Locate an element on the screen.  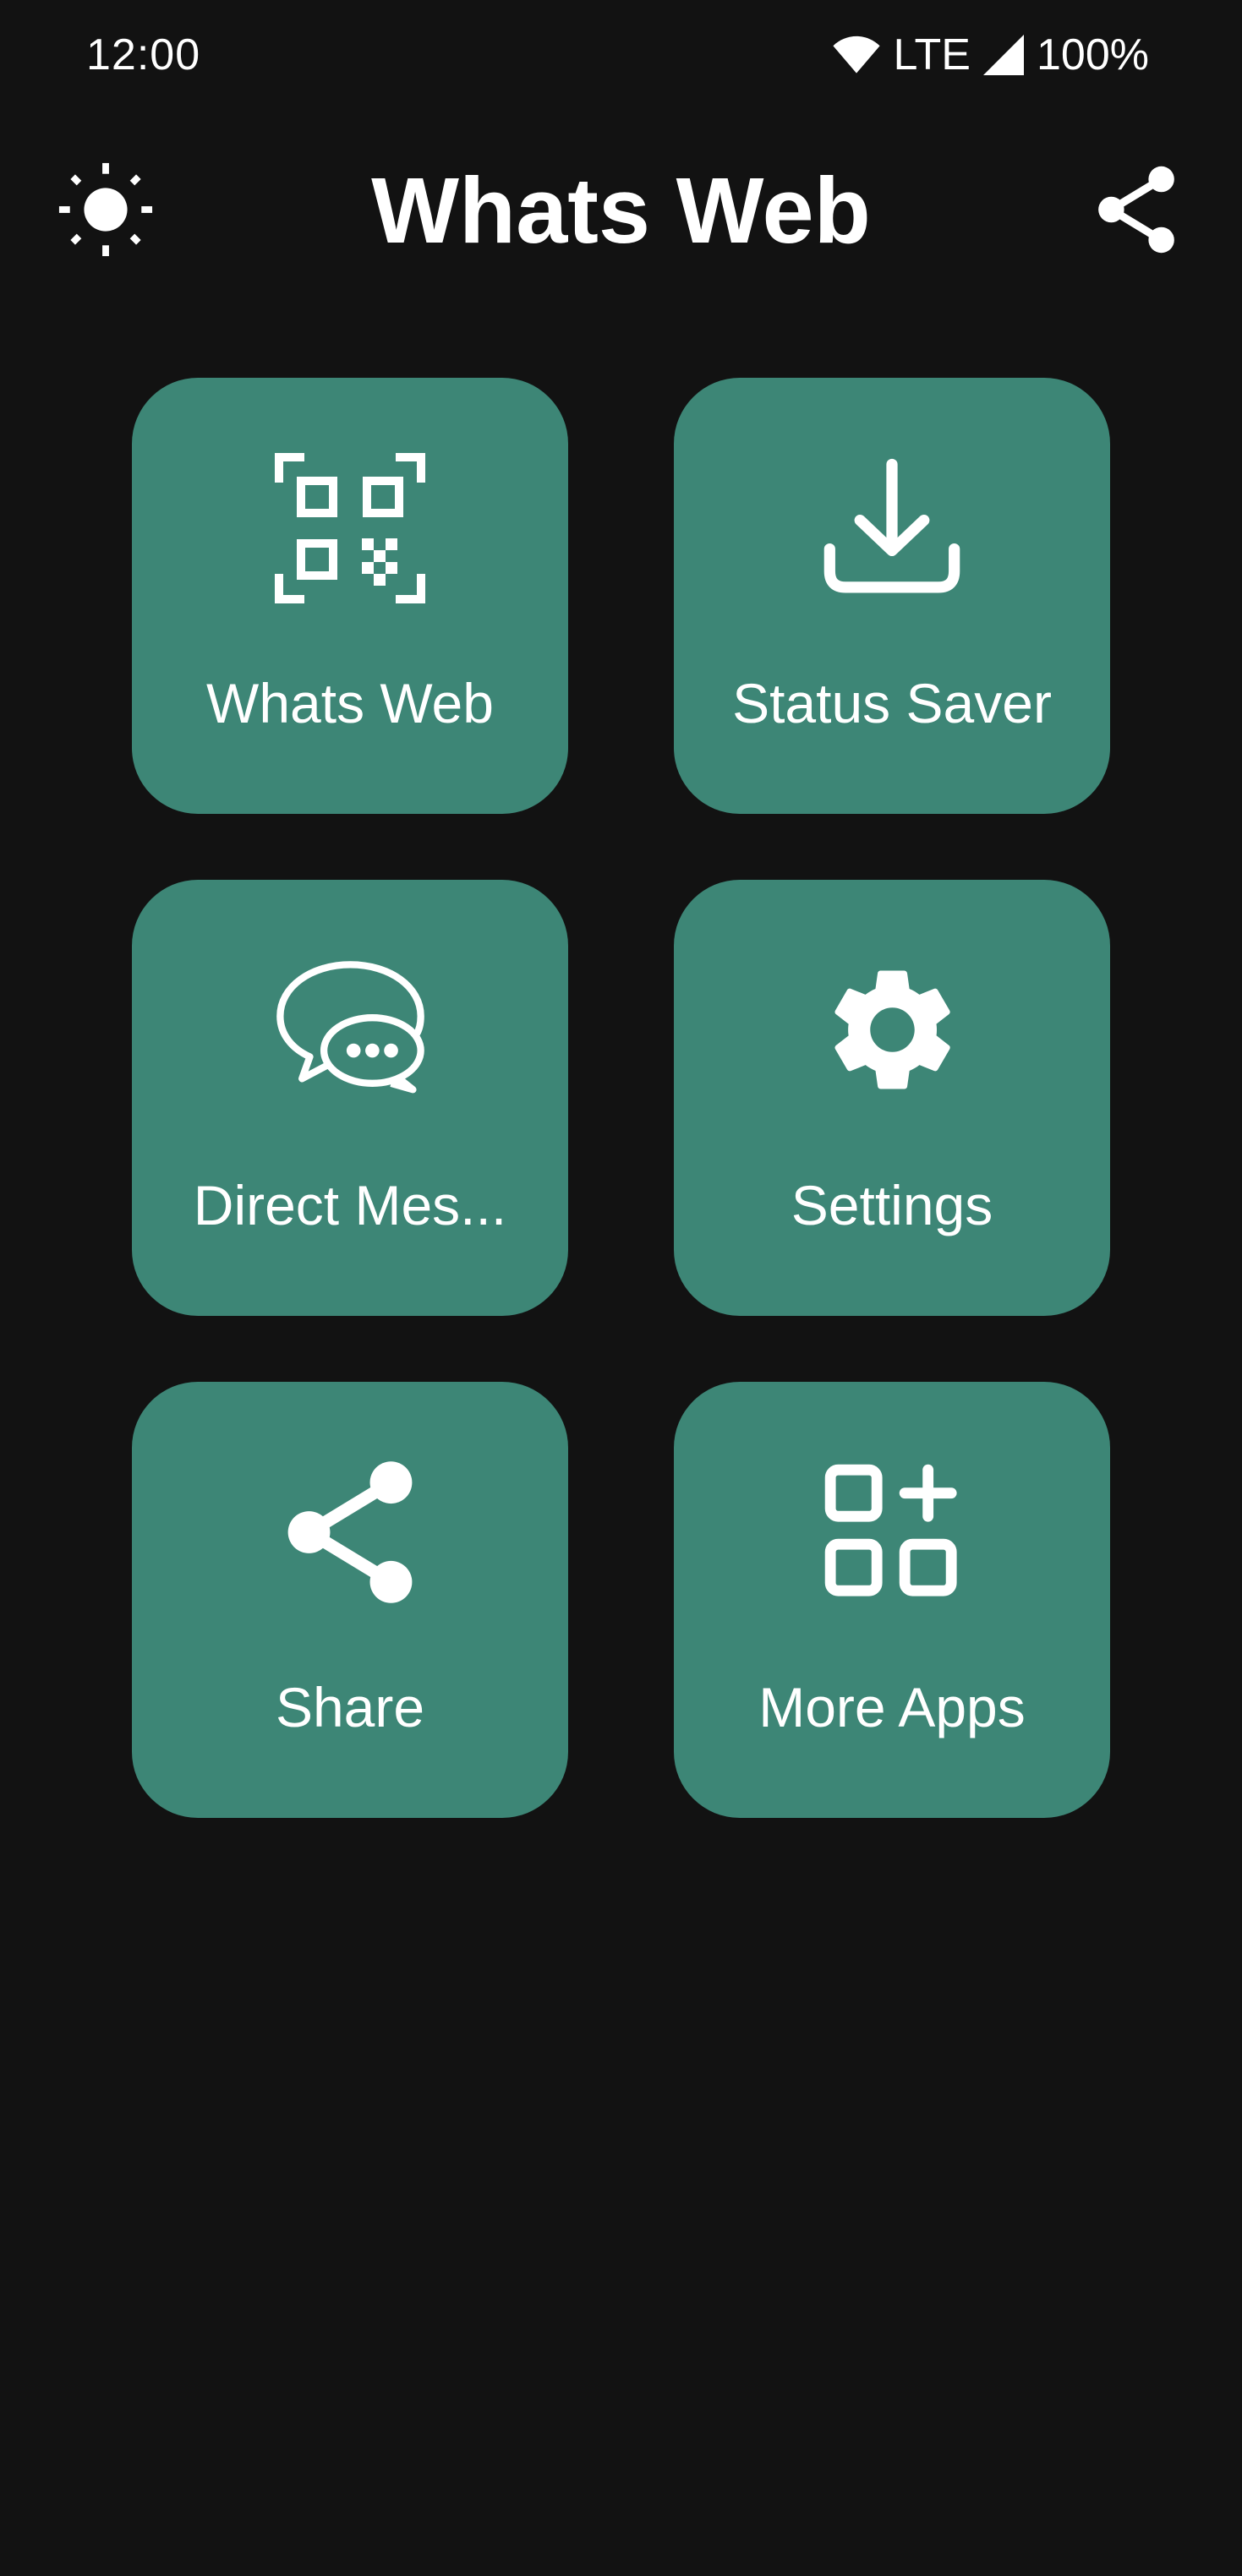
status-bar: 12:00 LTE 100% is located at coordinates (621, 55).